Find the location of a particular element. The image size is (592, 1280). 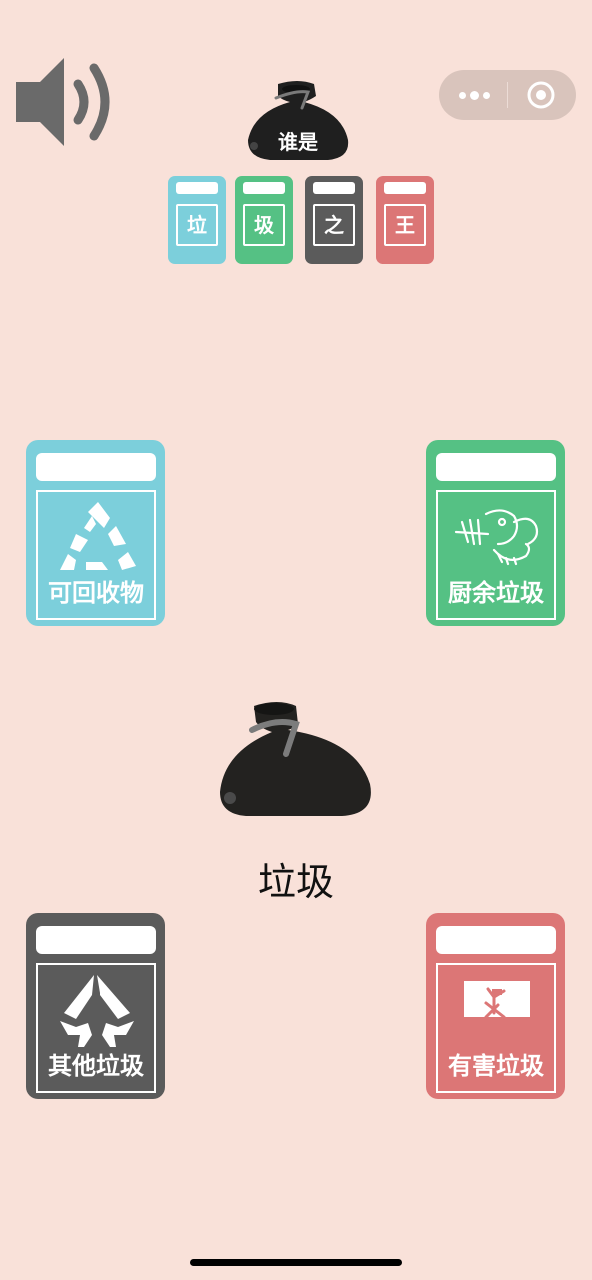

current-item-name: 垃圾 is located at coordinates (295, 882).